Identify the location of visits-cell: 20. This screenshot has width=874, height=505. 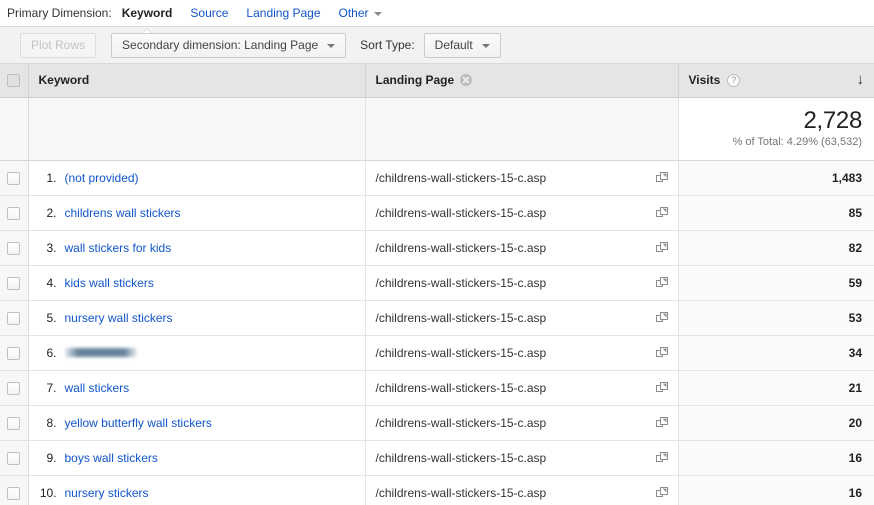
(776, 423).